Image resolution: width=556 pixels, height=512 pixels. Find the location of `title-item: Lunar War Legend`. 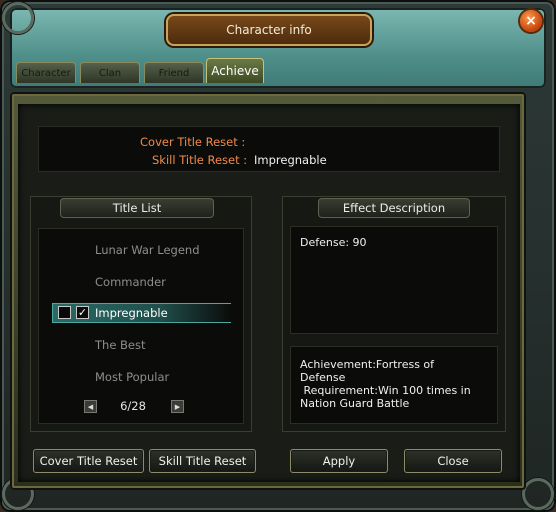

title-item: Lunar War Legend is located at coordinates (147, 250).